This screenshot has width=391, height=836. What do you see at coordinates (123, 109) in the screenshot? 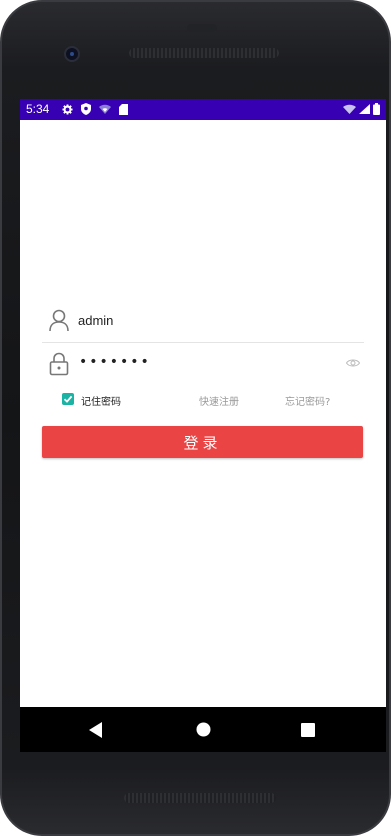
I see `sd-card-icon` at bounding box center [123, 109].